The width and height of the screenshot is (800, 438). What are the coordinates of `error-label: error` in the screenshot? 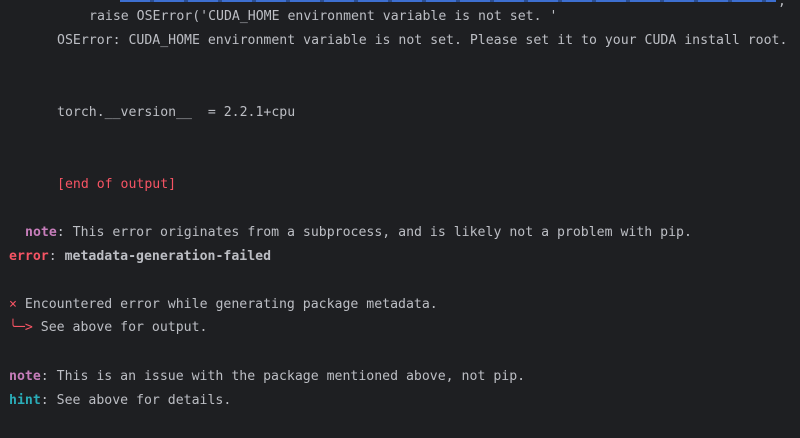 It's located at (29, 256).